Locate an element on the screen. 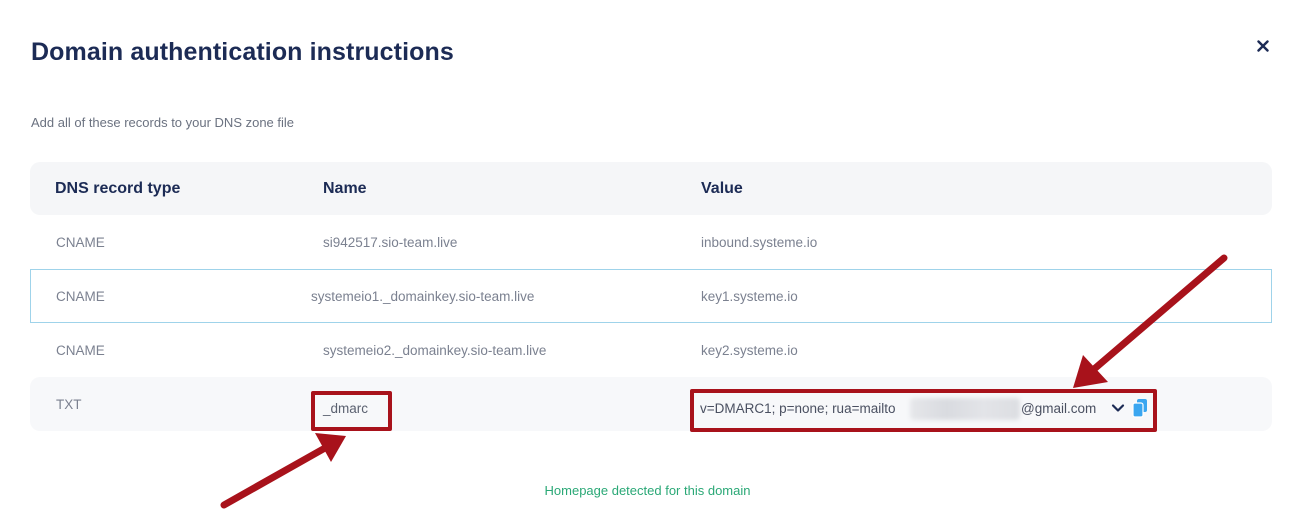 This screenshot has height=522, width=1295. homepage-status: Homepage detected for this domain is located at coordinates (647, 490).